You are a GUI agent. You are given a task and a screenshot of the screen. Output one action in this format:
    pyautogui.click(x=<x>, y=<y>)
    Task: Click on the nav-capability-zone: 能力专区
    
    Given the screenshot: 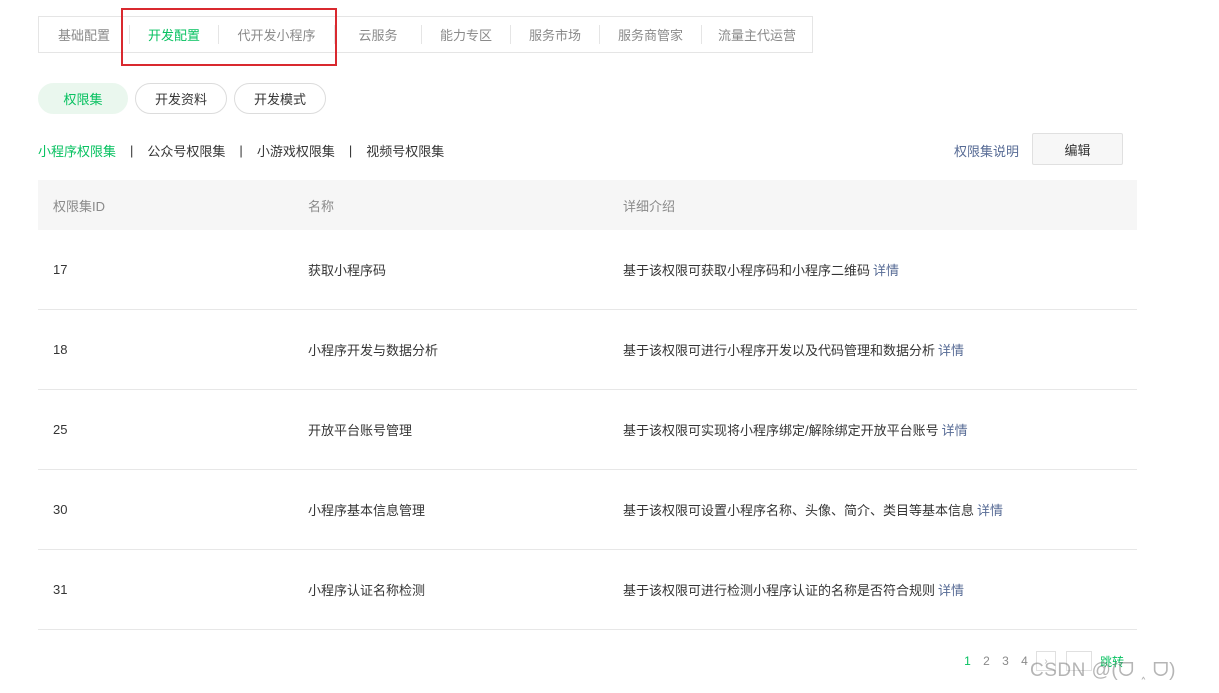 What is the action you would take?
    pyautogui.click(x=466, y=34)
    